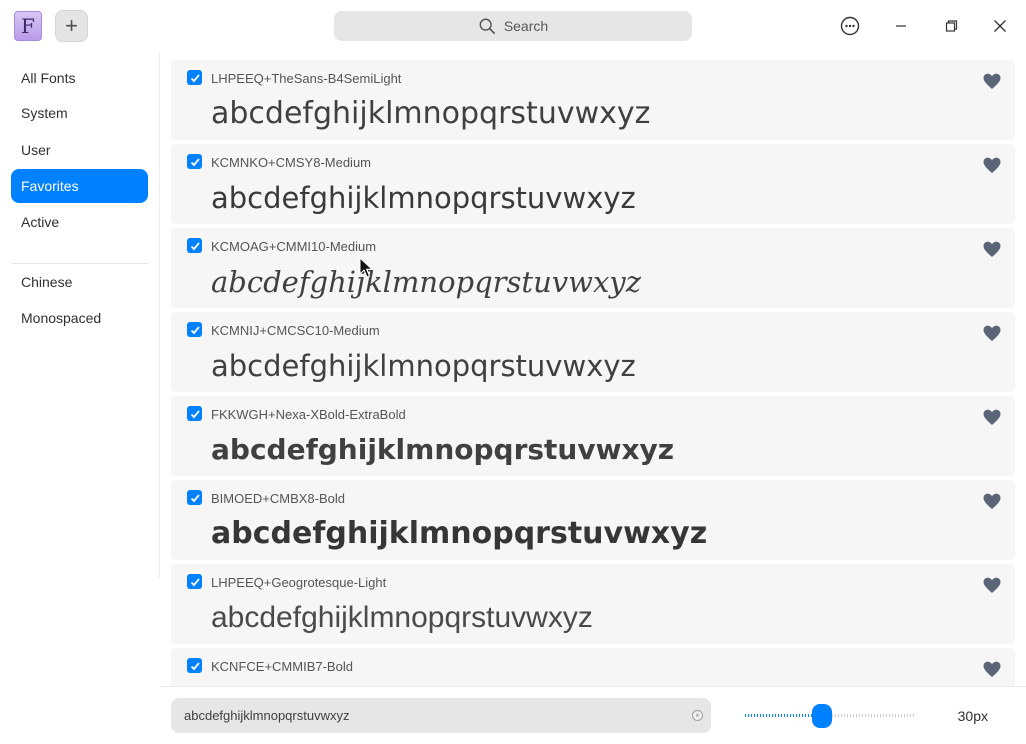 This screenshot has width=1026, height=744. I want to click on slider-handle, so click(822, 716).